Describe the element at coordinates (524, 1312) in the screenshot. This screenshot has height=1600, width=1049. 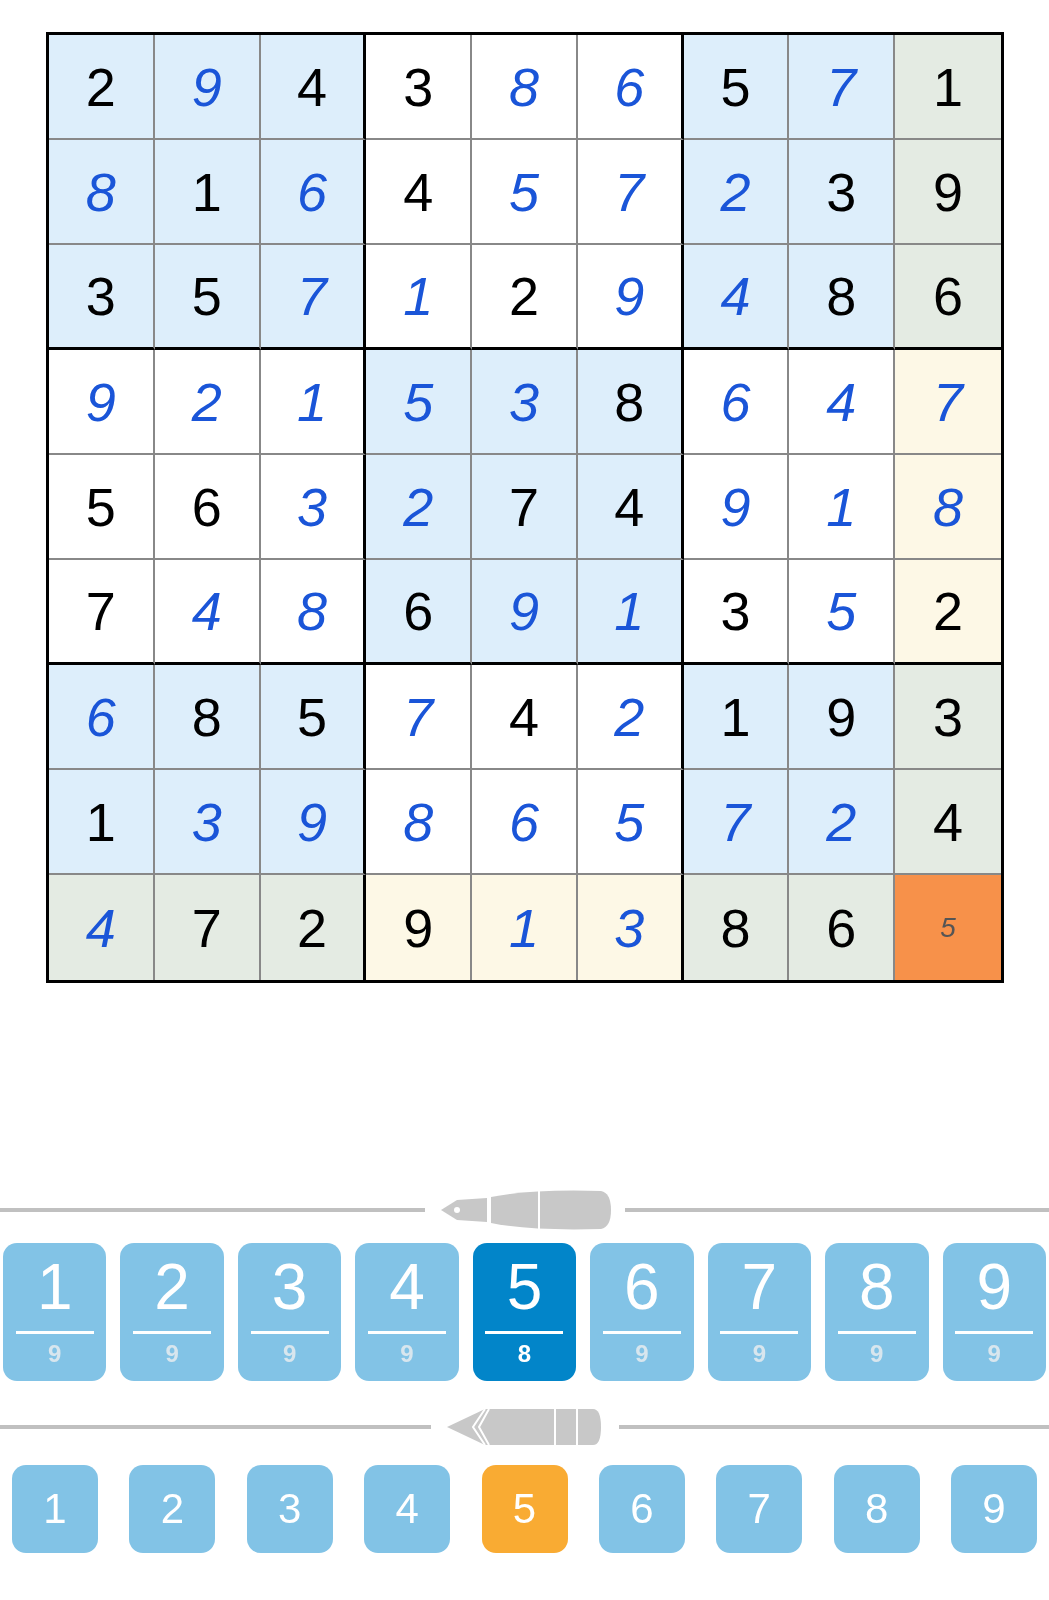
I see `digit-key: 5 8` at that location.